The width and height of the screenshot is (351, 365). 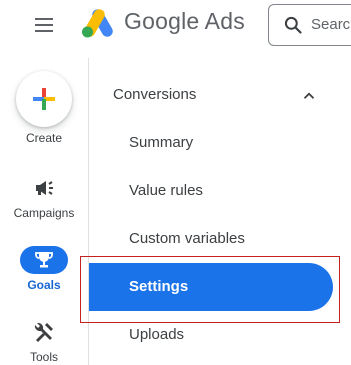 I want to click on tools-icon, so click(x=44, y=332).